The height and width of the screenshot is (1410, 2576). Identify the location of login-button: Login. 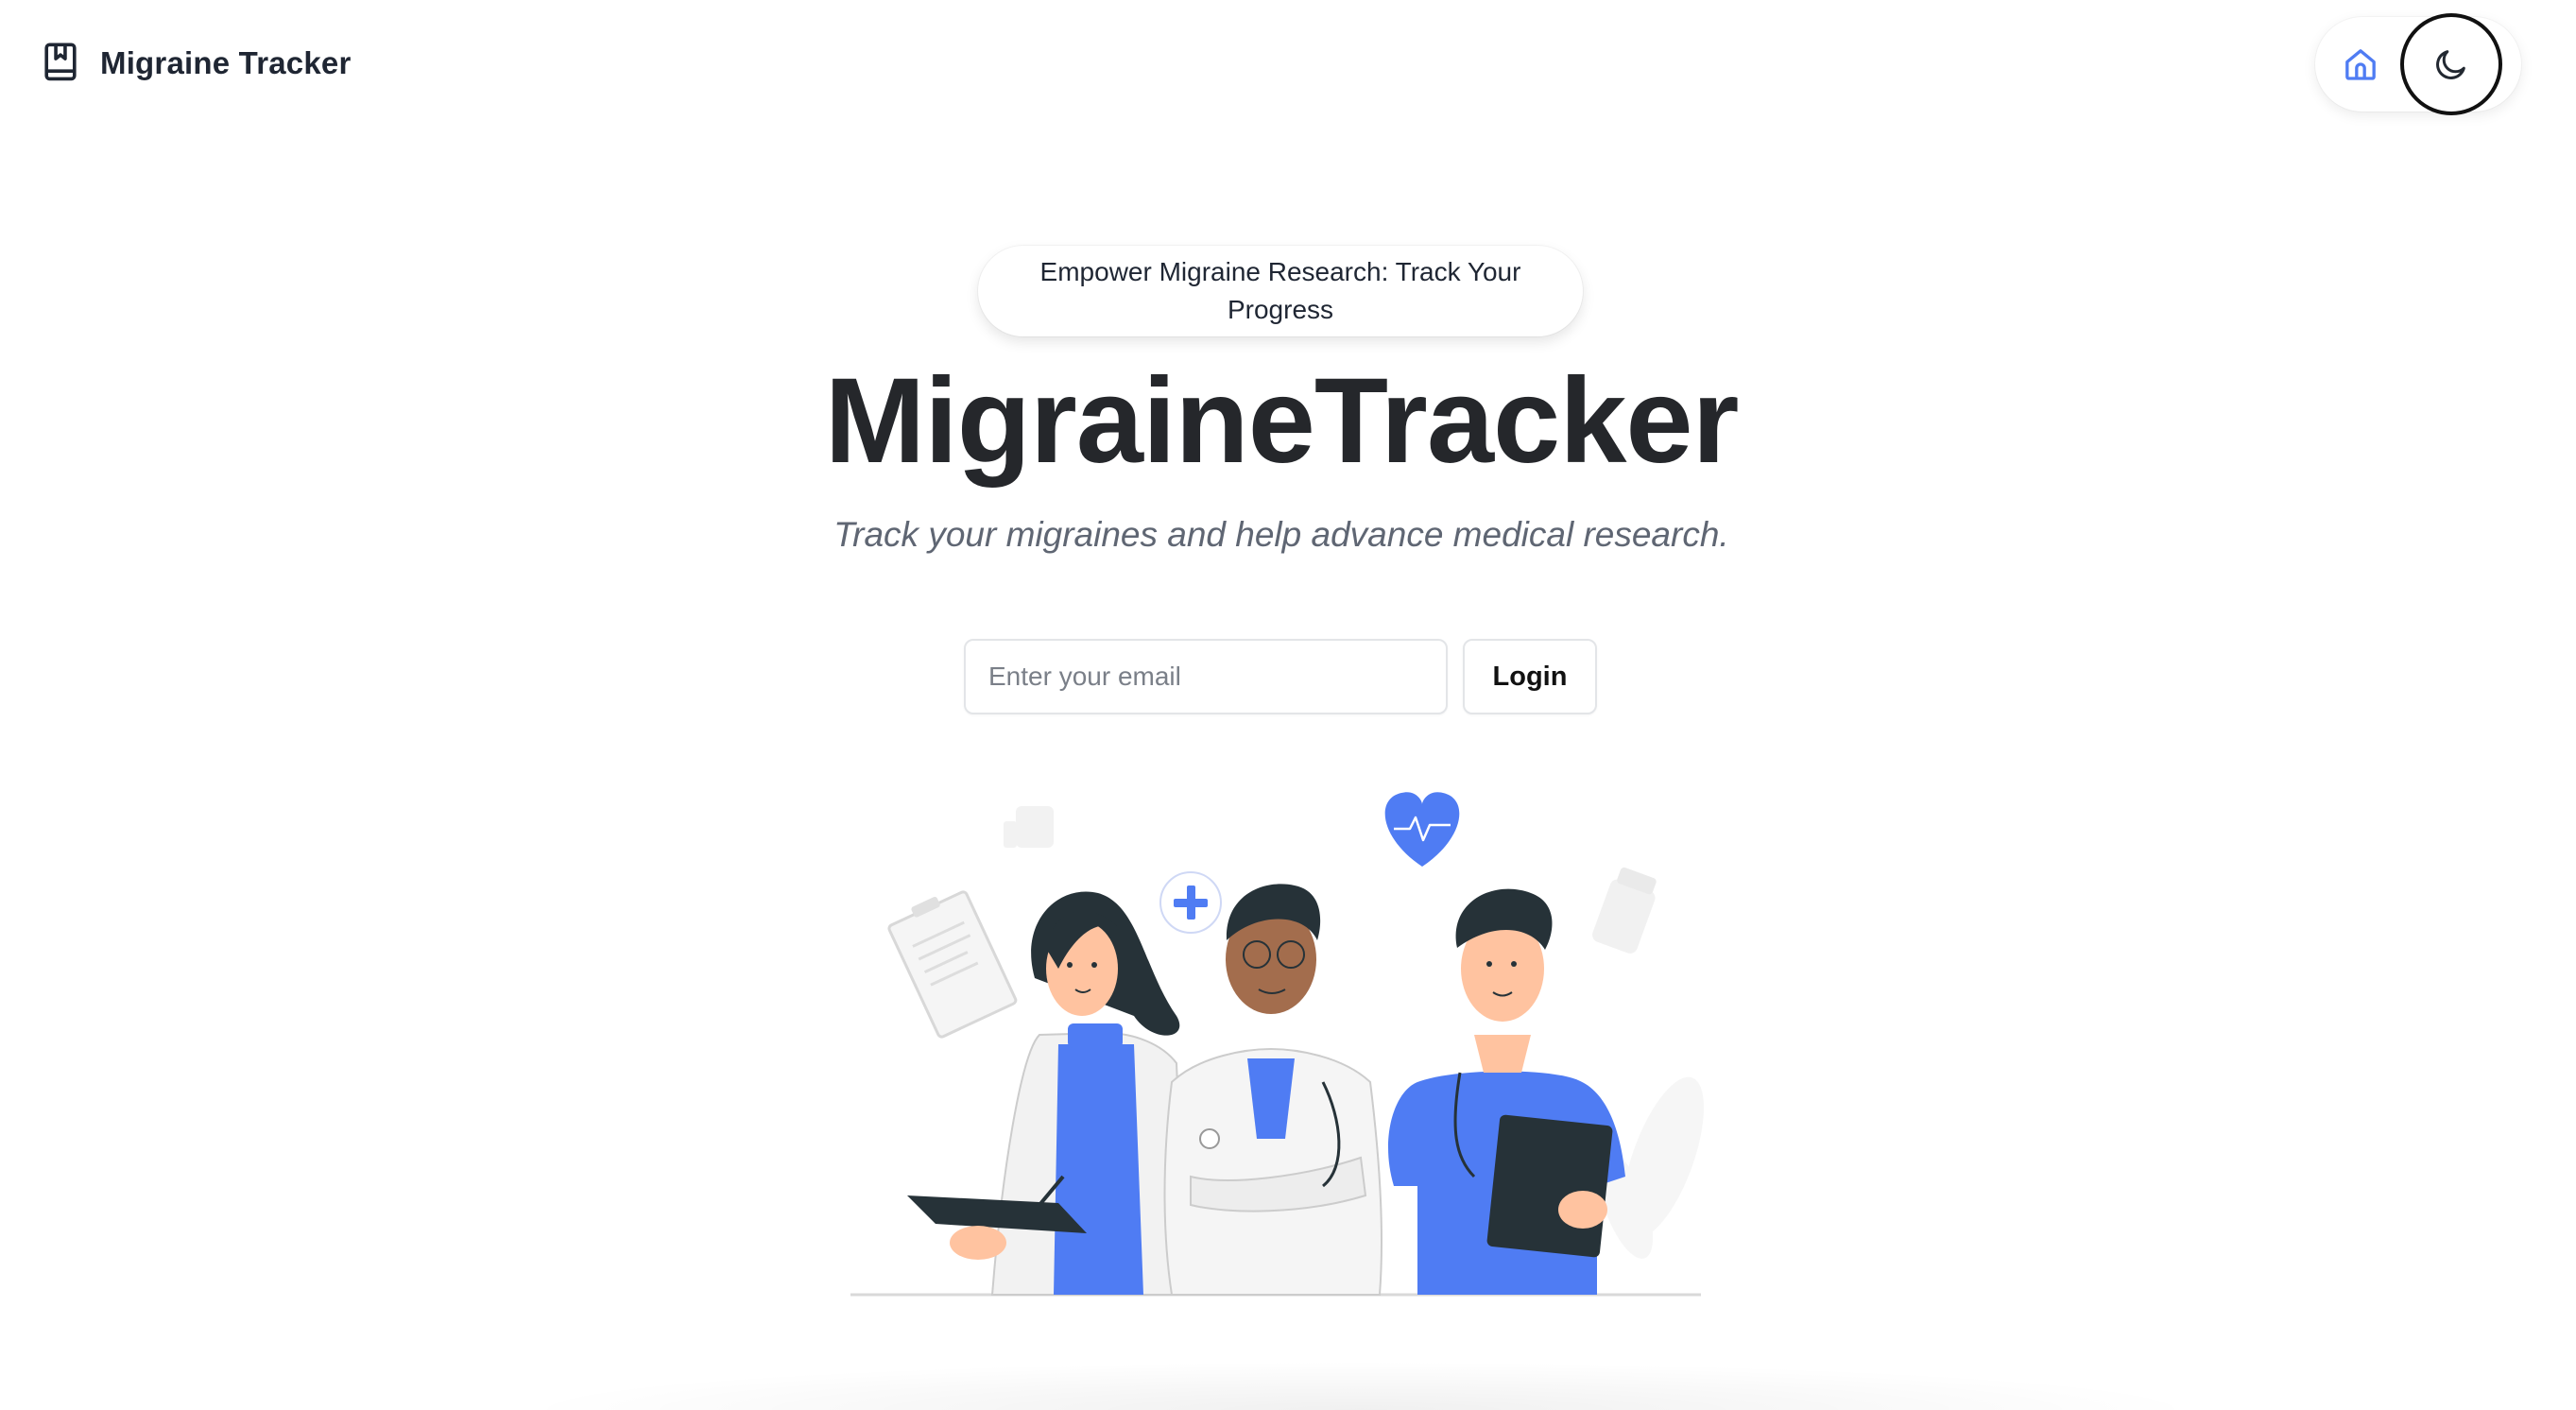
(1530, 676).